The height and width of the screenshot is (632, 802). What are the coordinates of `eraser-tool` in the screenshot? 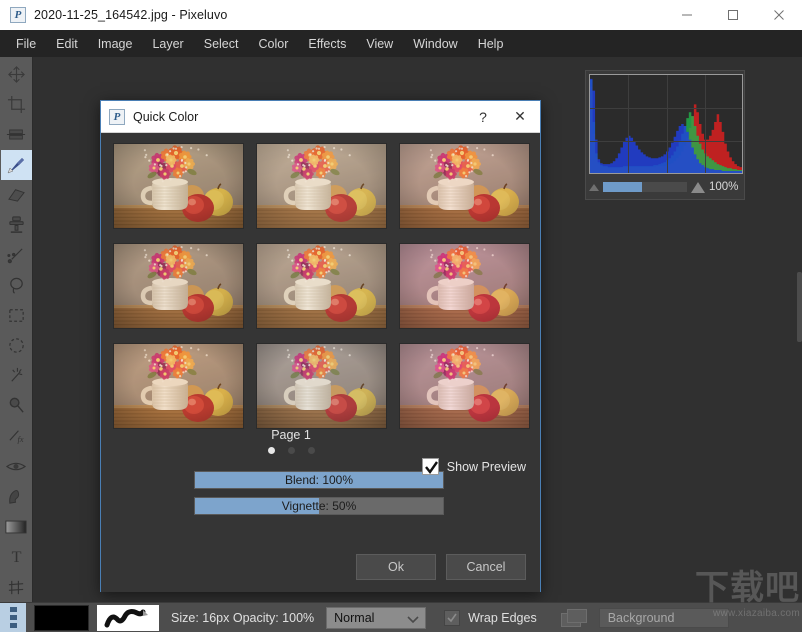 It's located at (16, 195).